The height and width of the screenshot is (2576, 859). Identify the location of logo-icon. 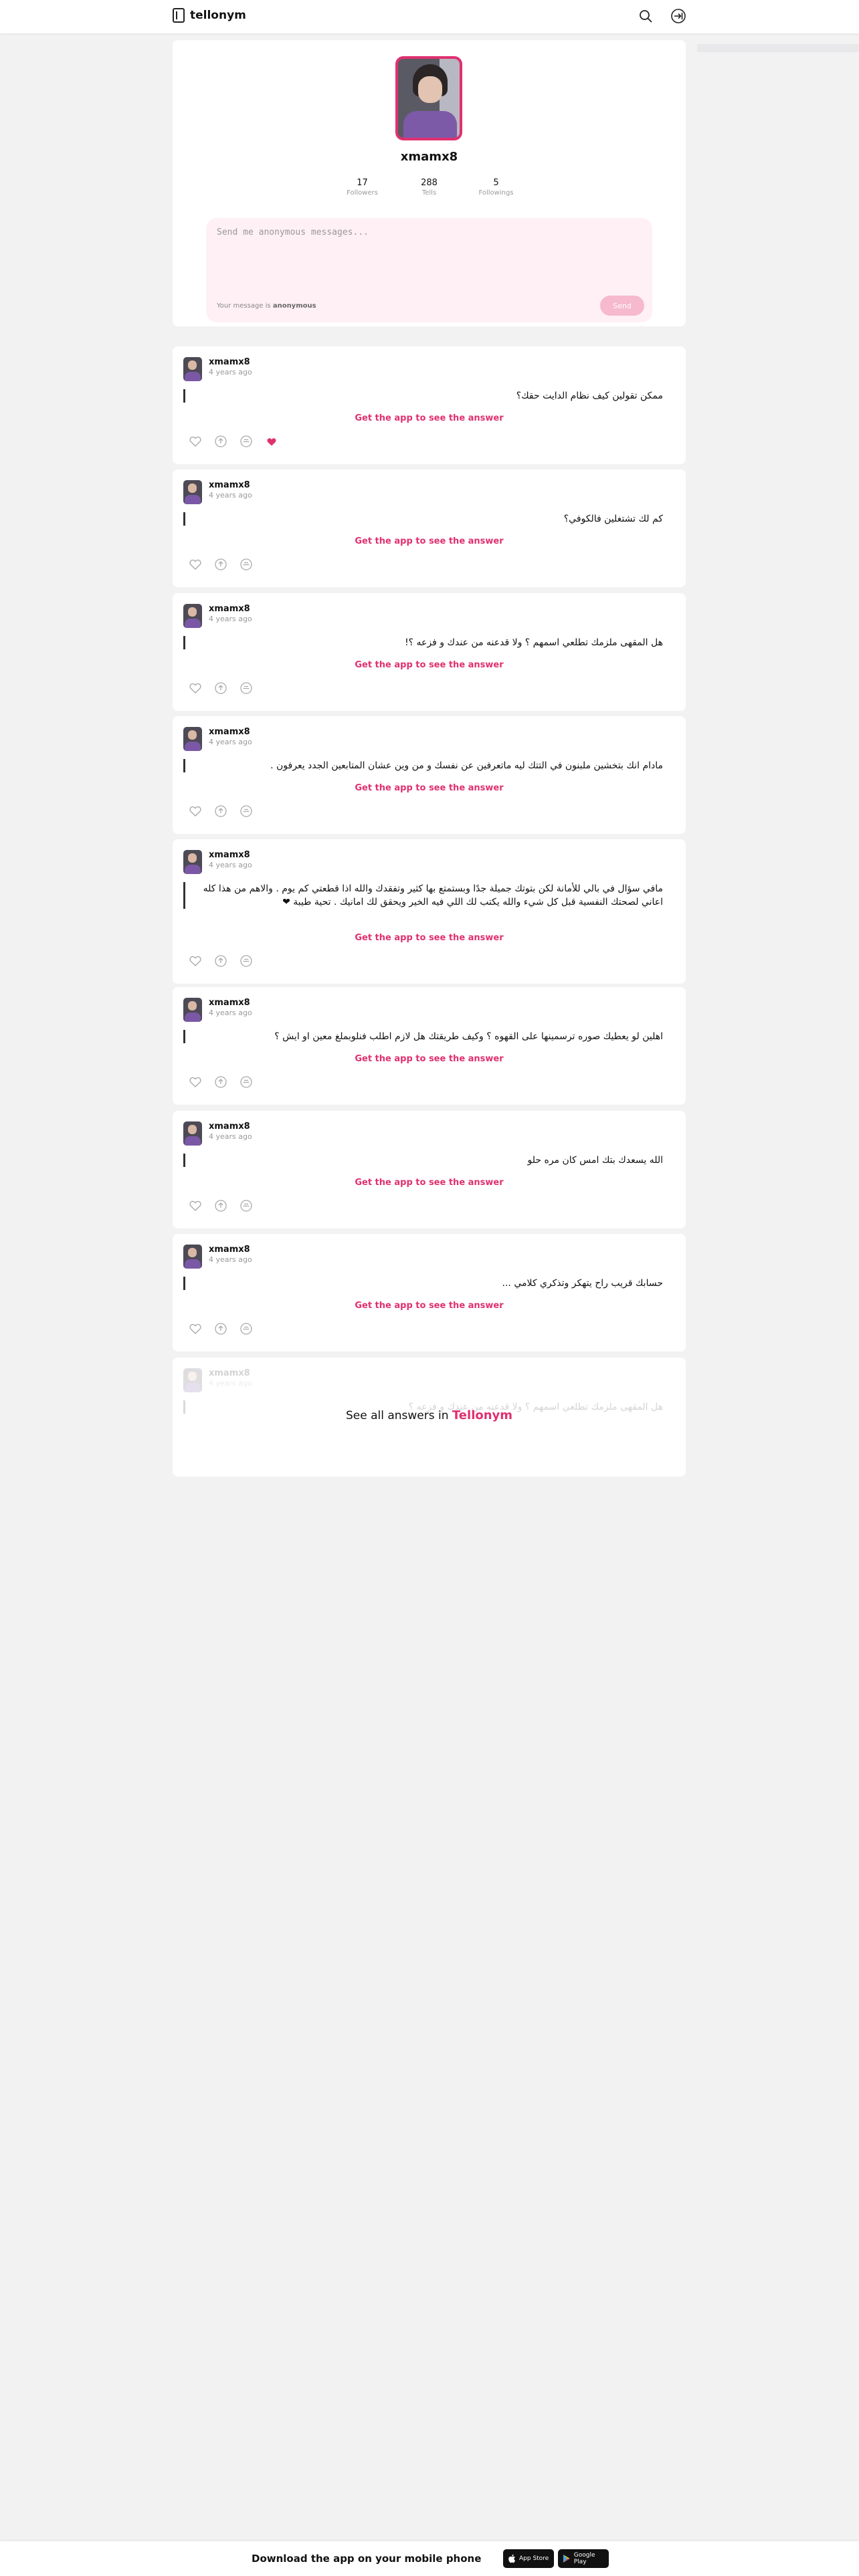
(179, 15).